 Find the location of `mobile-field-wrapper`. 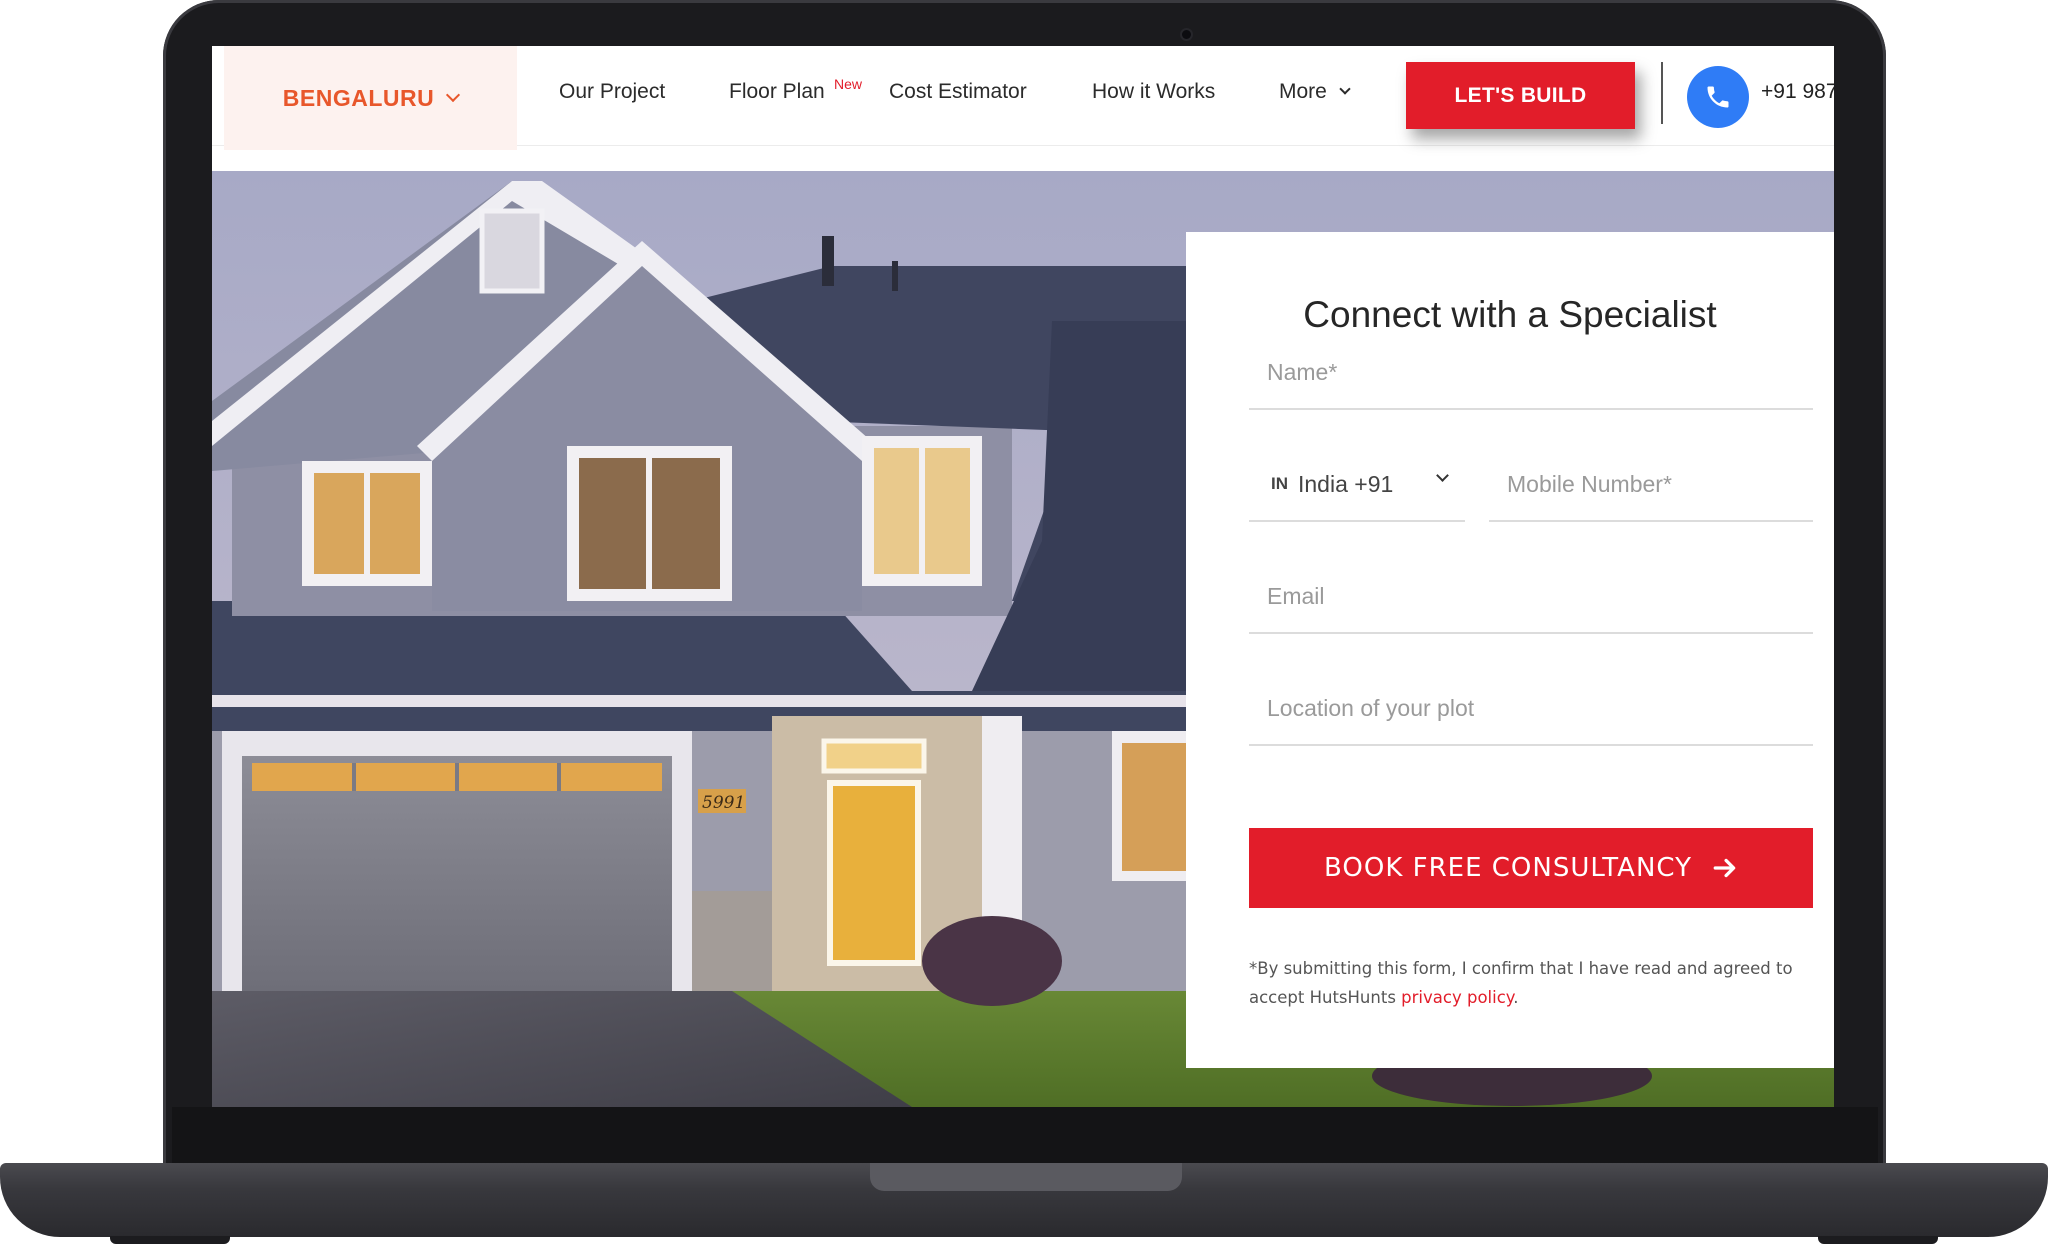

mobile-field-wrapper is located at coordinates (1651, 485).